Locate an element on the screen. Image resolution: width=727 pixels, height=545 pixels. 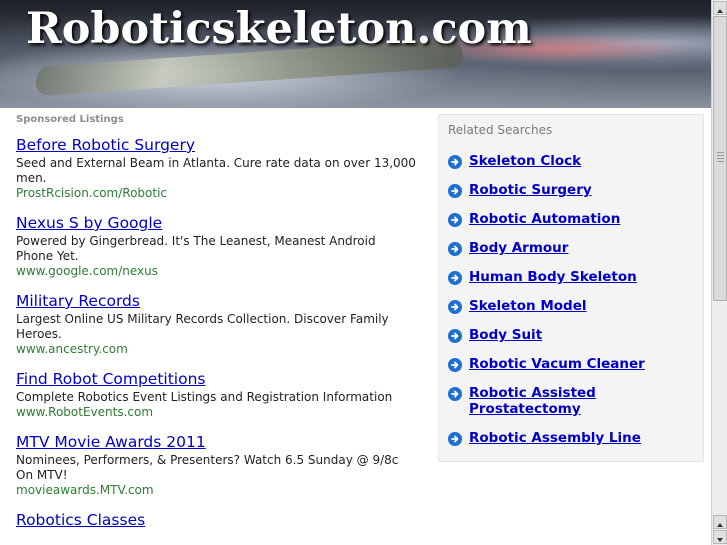
related-search-item: Robotic Automation is located at coordinates (573, 219).